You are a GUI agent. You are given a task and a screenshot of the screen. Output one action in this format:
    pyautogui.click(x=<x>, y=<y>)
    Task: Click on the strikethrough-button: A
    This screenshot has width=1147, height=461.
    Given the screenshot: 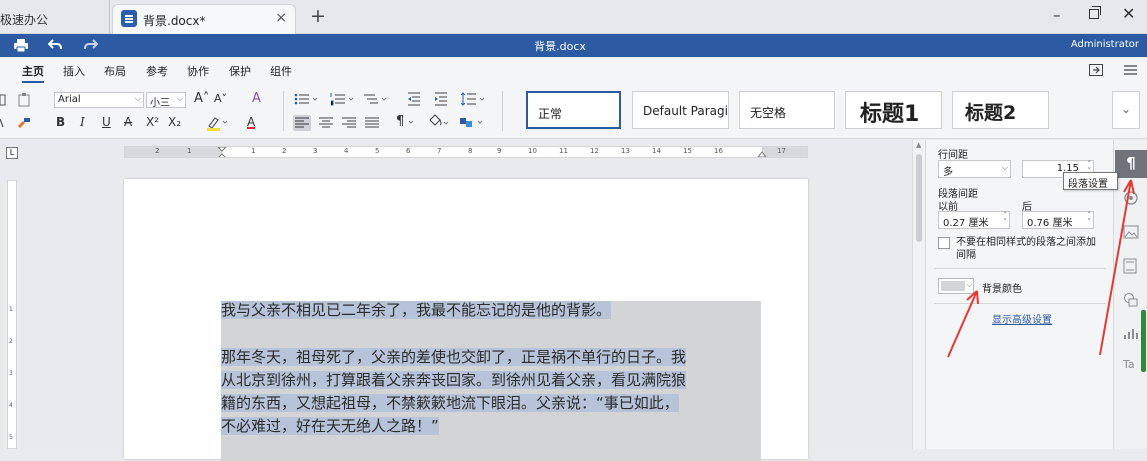 What is the action you would take?
    pyautogui.click(x=128, y=122)
    